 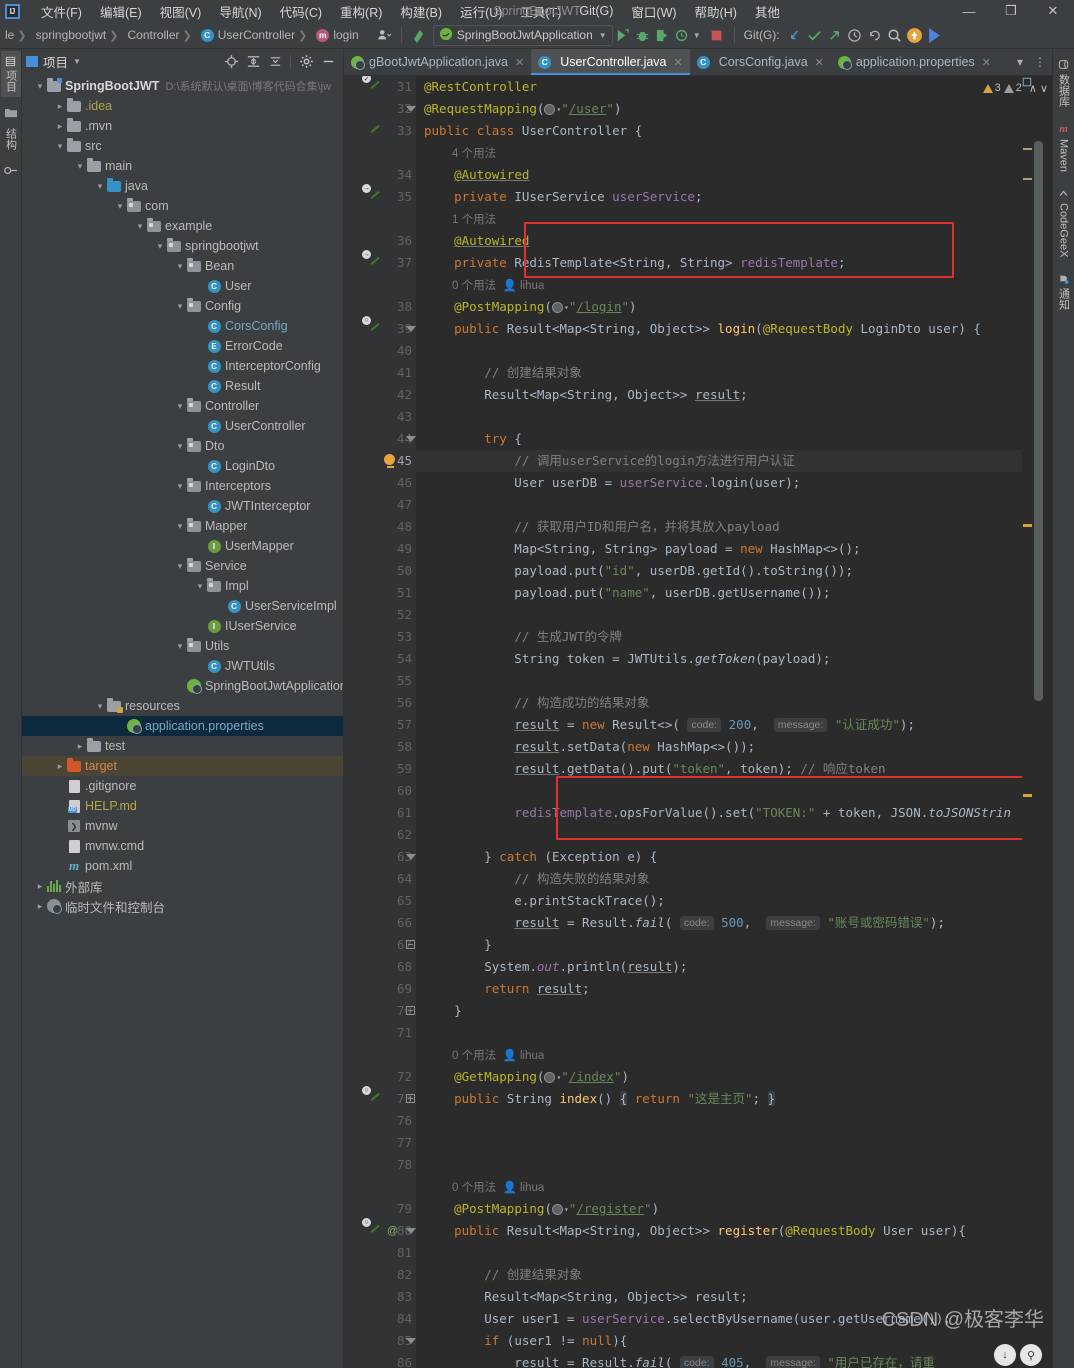 What do you see at coordinates (875, 35) in the screenshot?
I see `git-rollback-icon` at bounding box center [875, 35].